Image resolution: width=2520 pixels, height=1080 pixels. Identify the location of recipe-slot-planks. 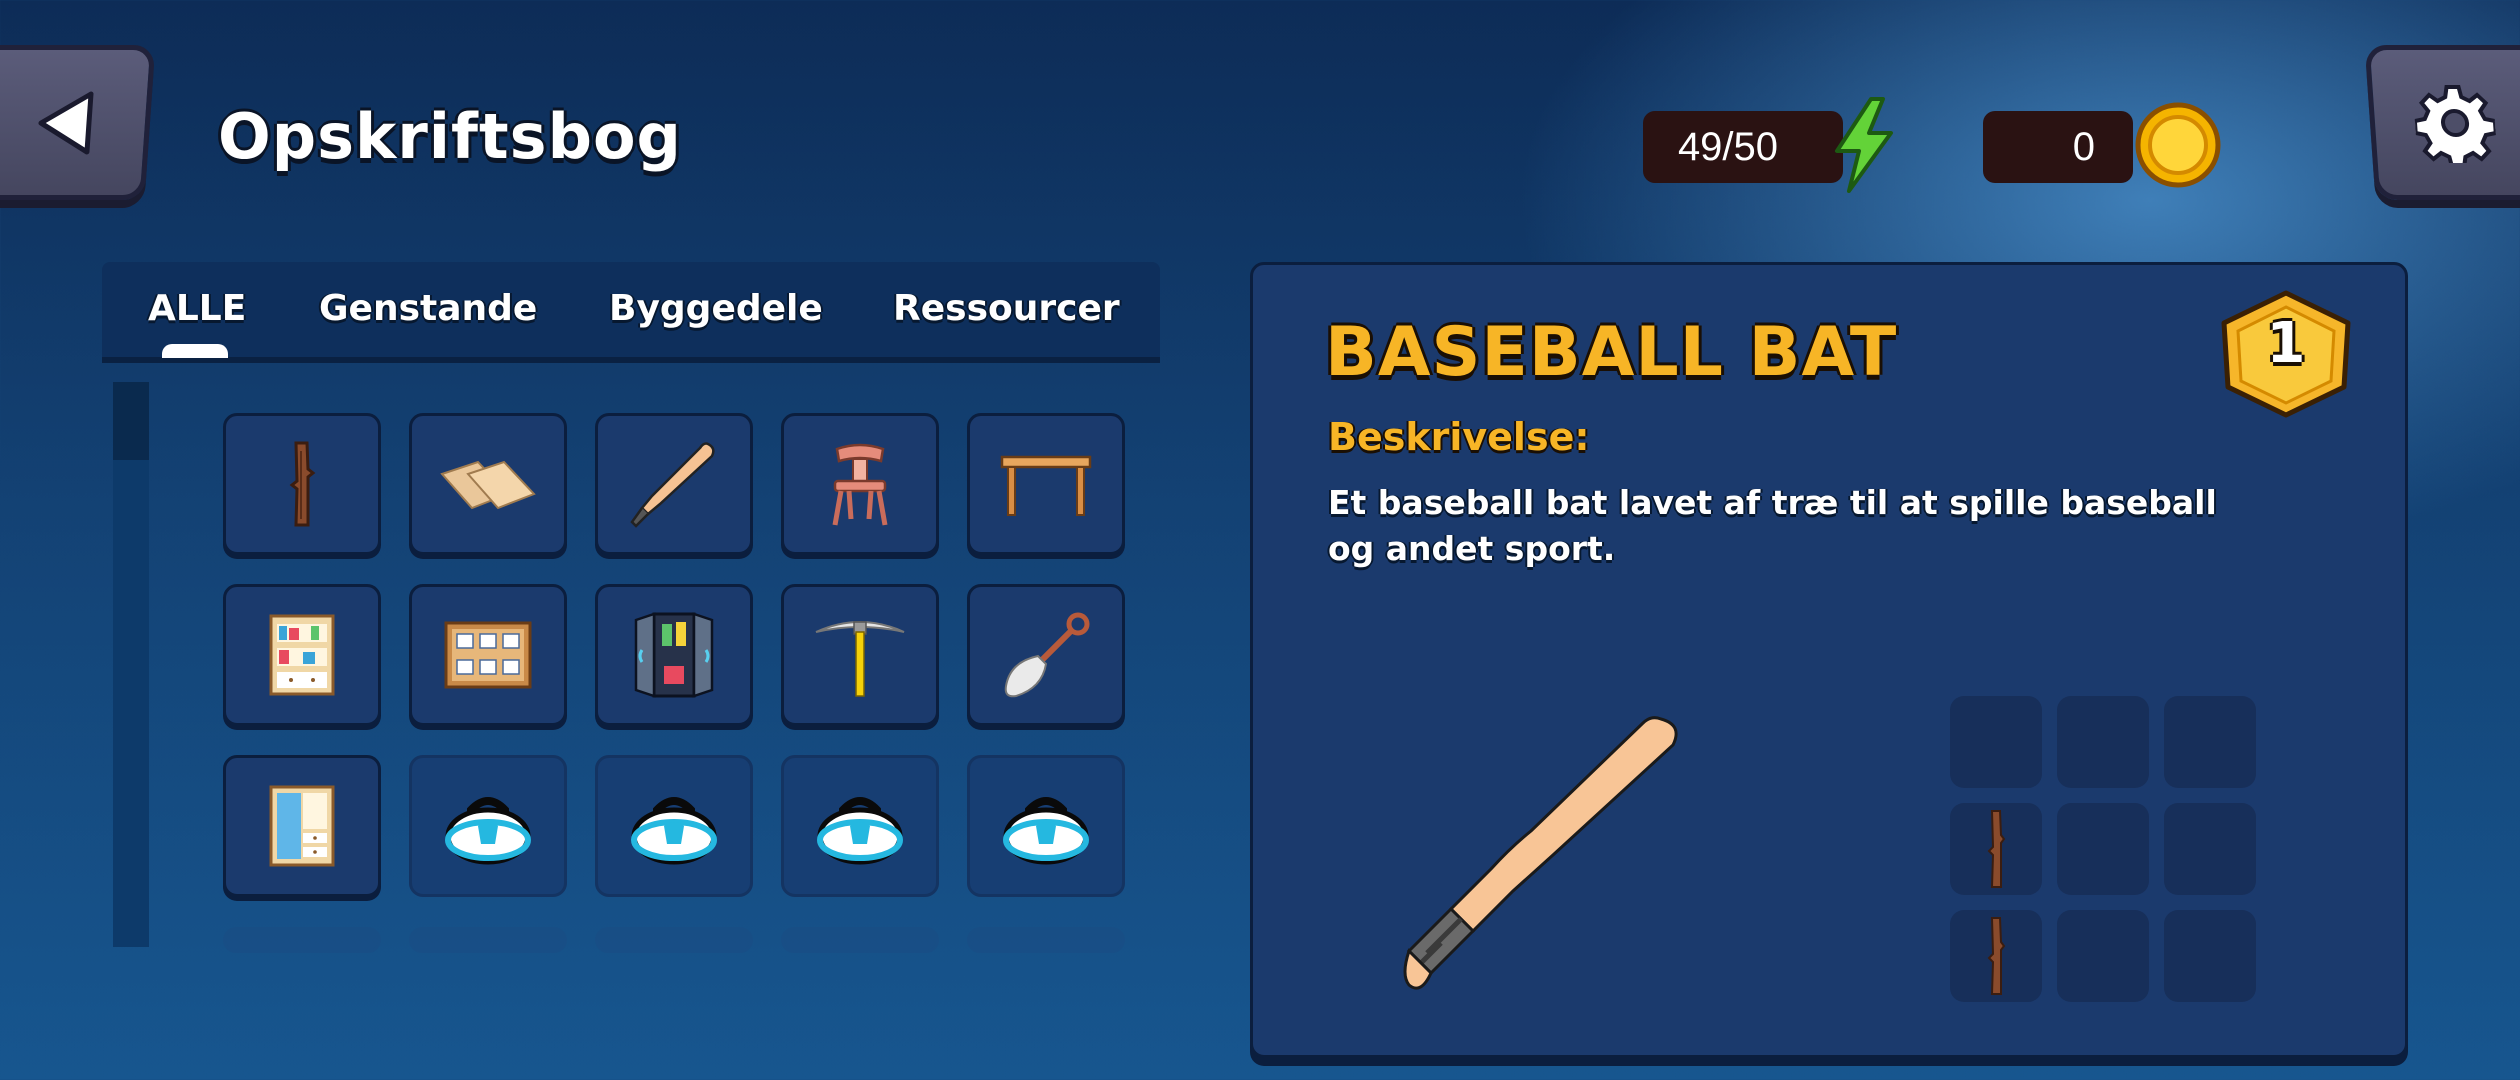
(488, 484).